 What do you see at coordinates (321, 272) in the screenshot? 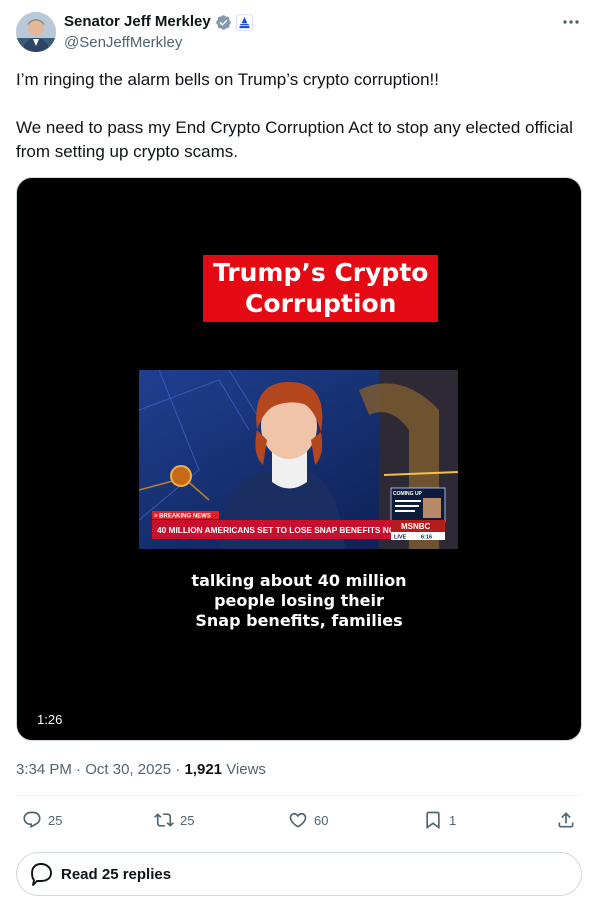
I see `video-title-line-1: Trump’s Crypto` at bounding box center [321, 272].